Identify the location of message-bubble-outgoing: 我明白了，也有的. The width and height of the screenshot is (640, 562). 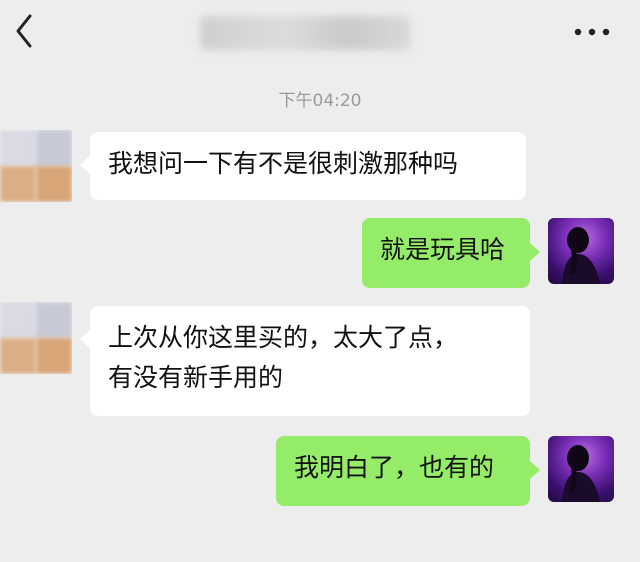
(403, 471).